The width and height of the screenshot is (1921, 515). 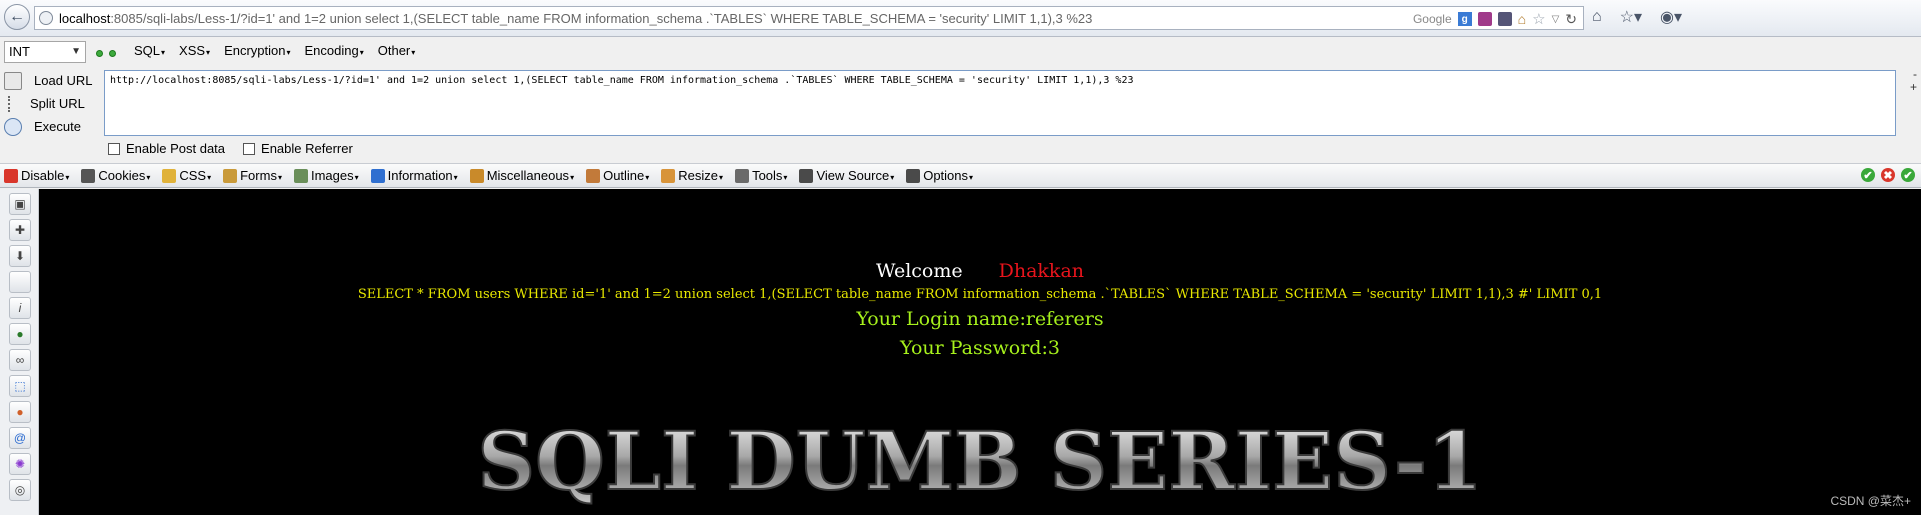 I want to click on hackbar-menu-row: INT ▼ SQL XSS Encryption Encoding Other, so click(x=960, y=52).